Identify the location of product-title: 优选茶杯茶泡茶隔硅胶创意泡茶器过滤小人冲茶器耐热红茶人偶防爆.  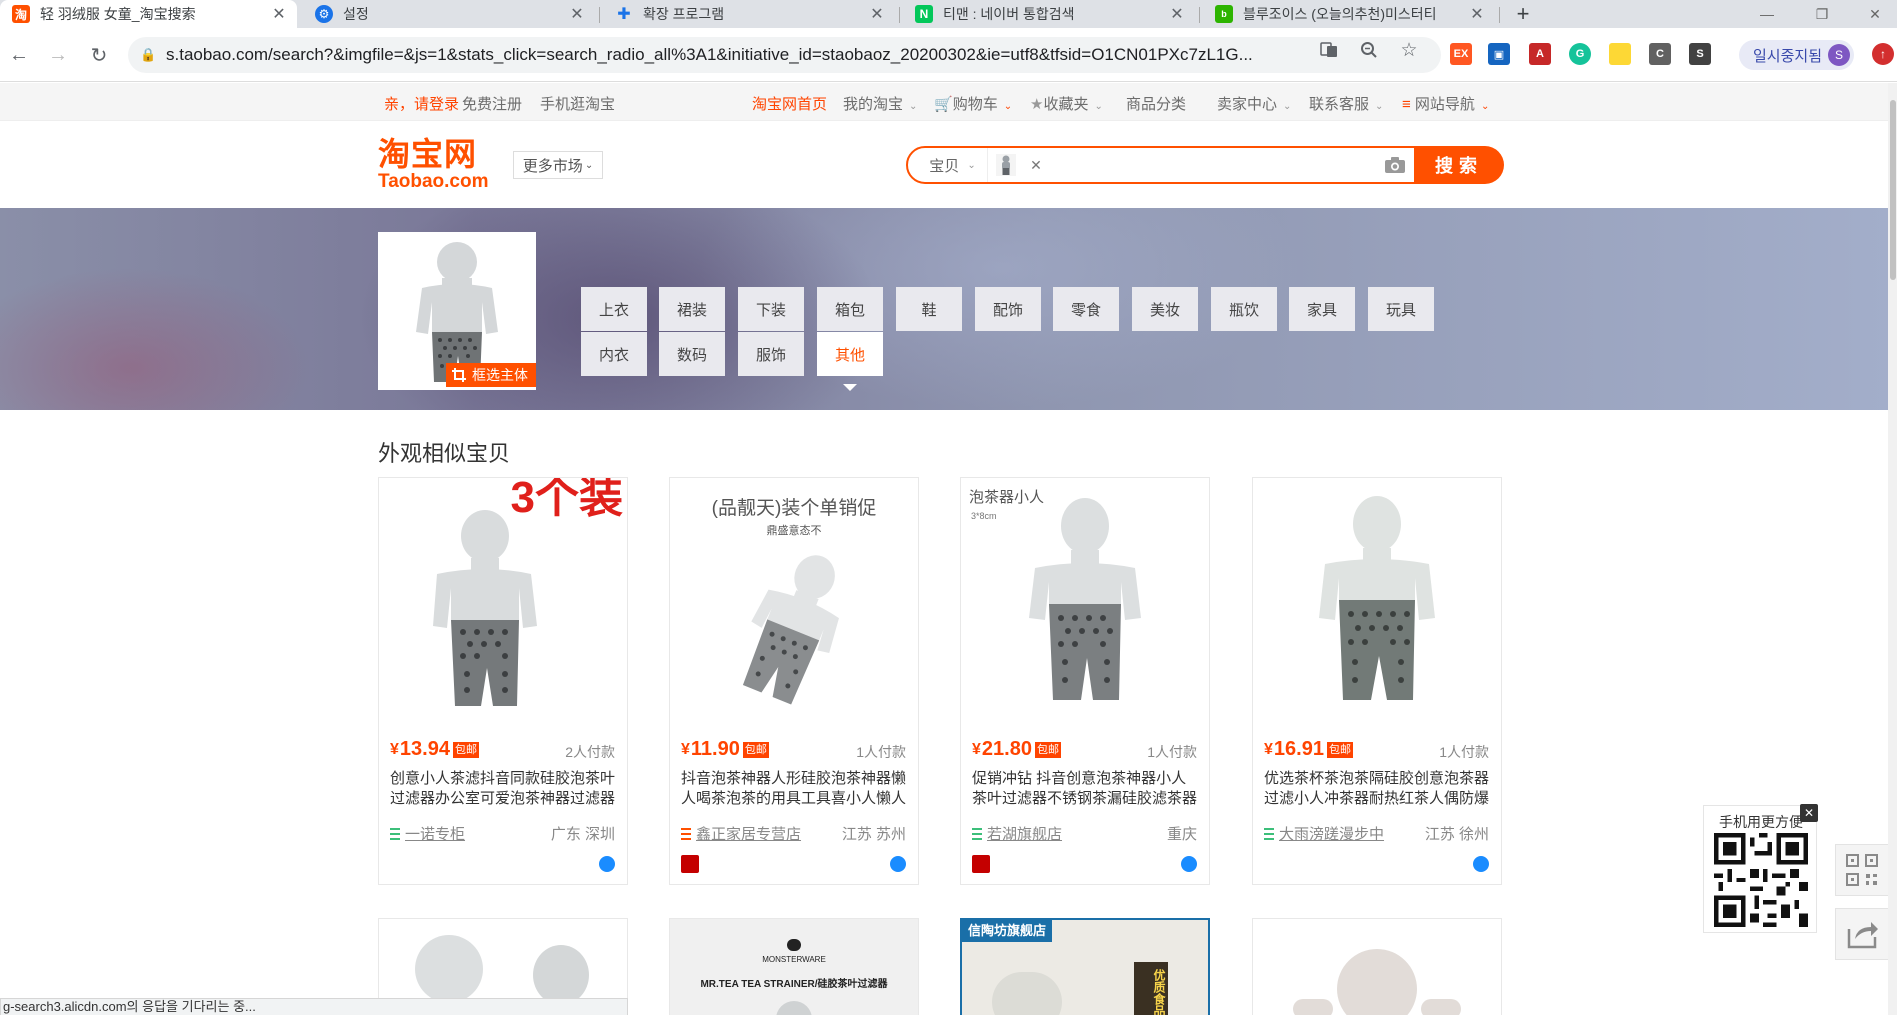
(1378, 789).